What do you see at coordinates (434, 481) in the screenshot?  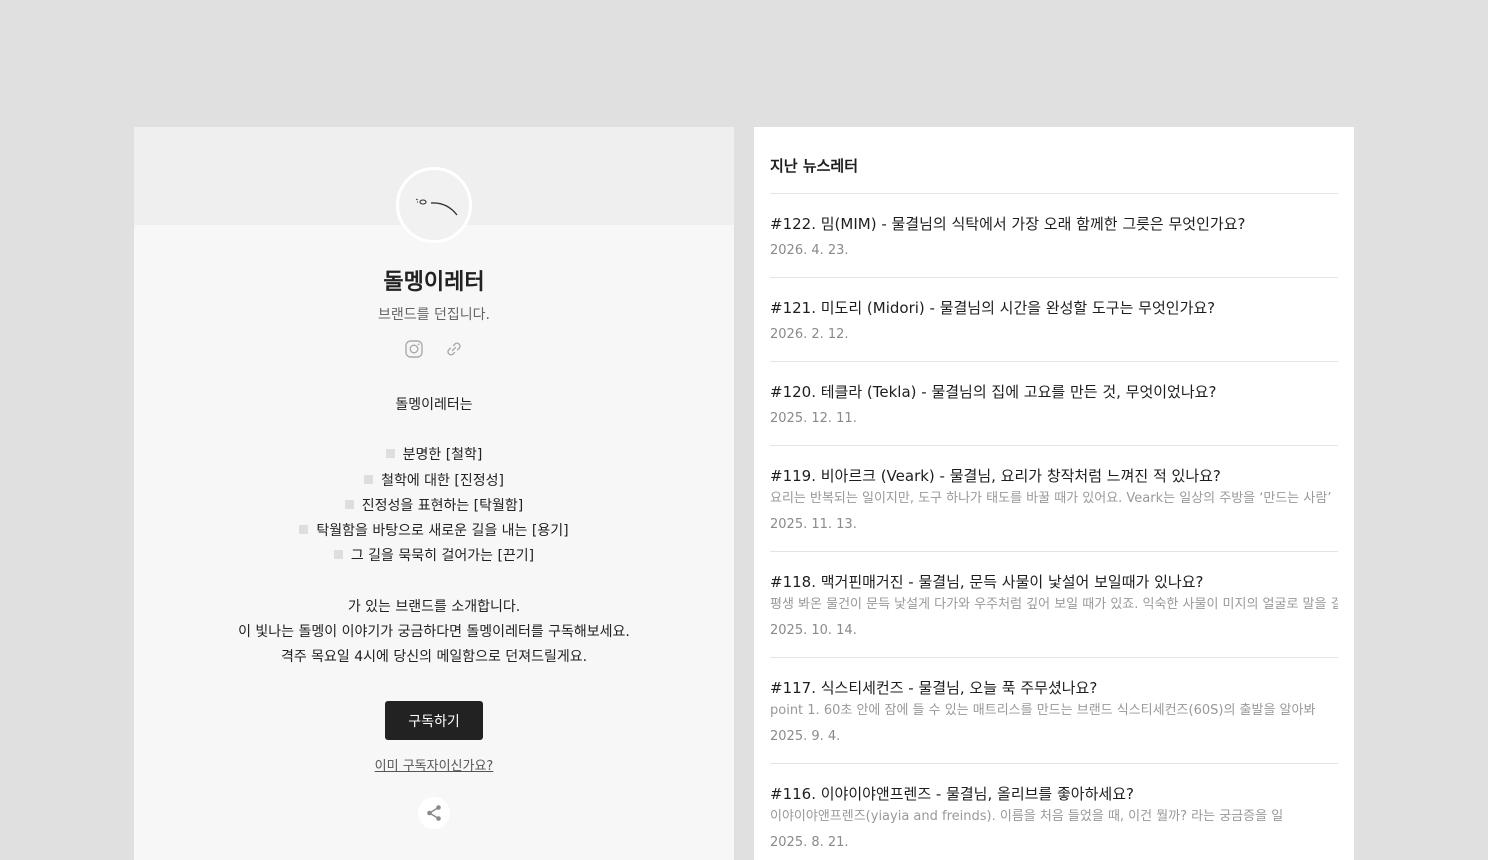 I see `value-item: 철학에 대한 [진정성]` at bounding box center [434, 481].